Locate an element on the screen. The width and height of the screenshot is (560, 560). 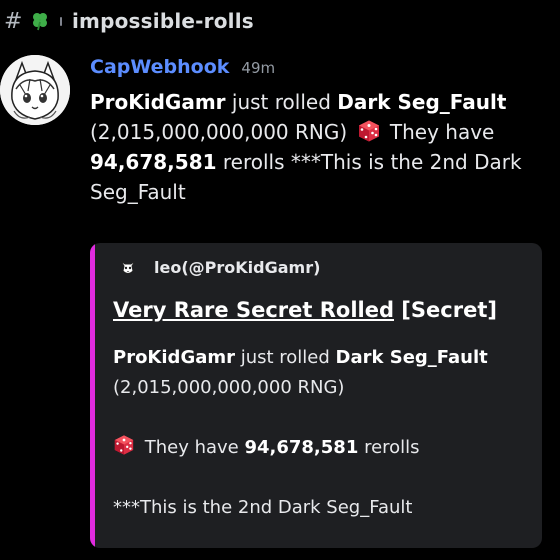
embed-rolled-text: just rolled is located at coordinates (285, 357).